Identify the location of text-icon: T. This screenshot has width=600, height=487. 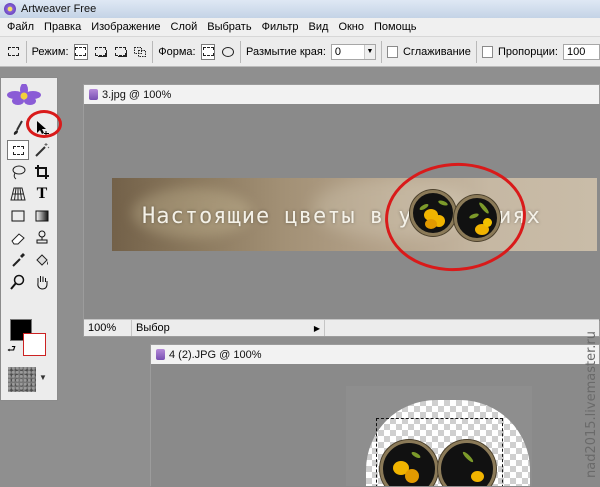
(42, 194).